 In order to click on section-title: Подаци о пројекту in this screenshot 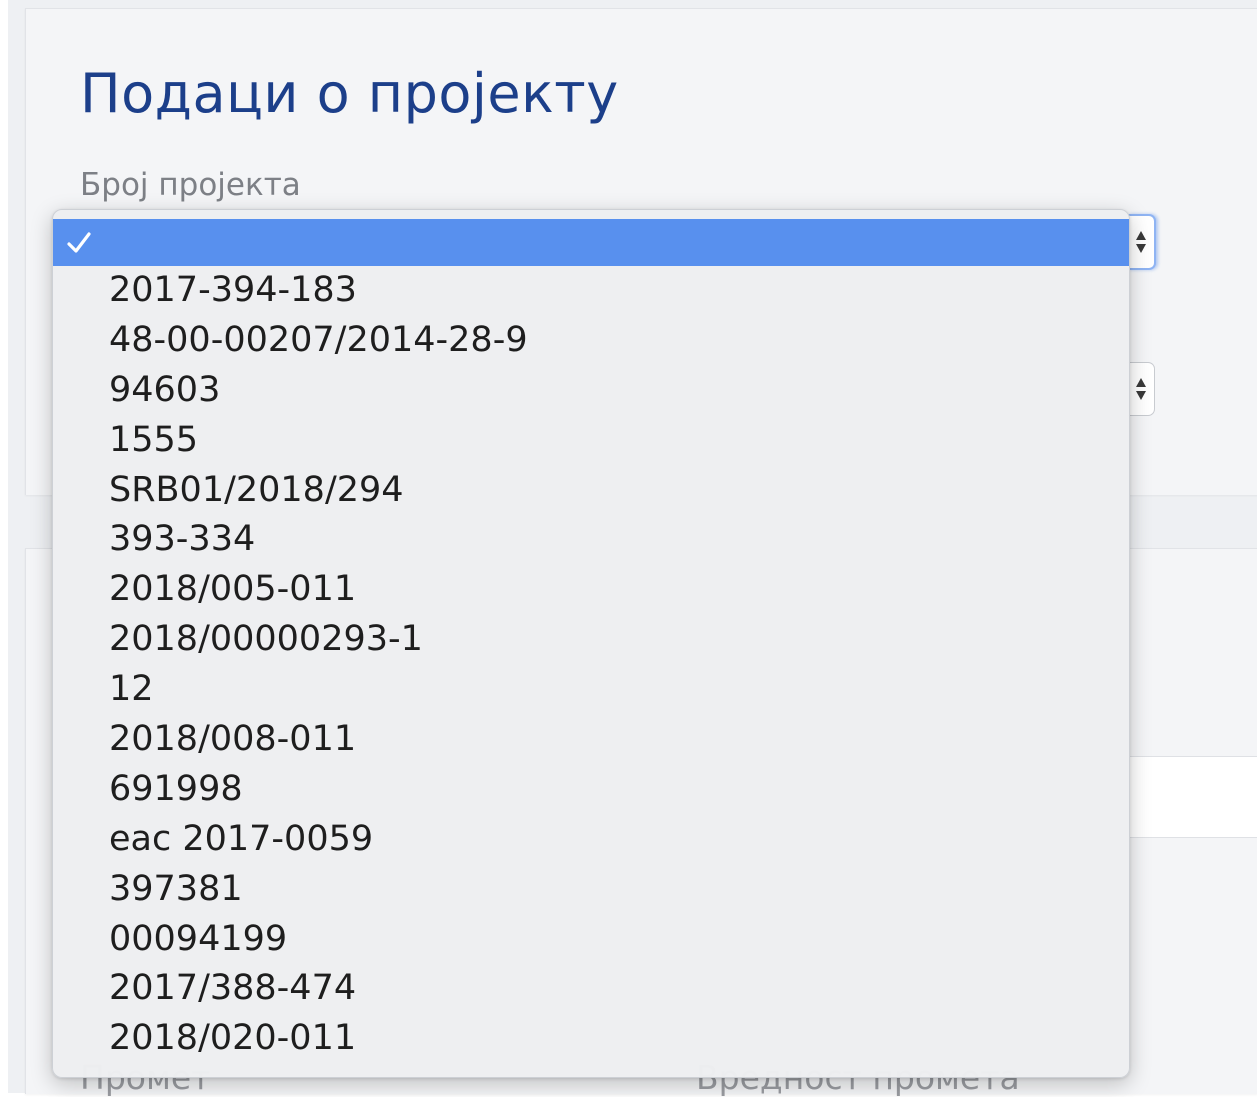, I will do `click(349, 93)`.